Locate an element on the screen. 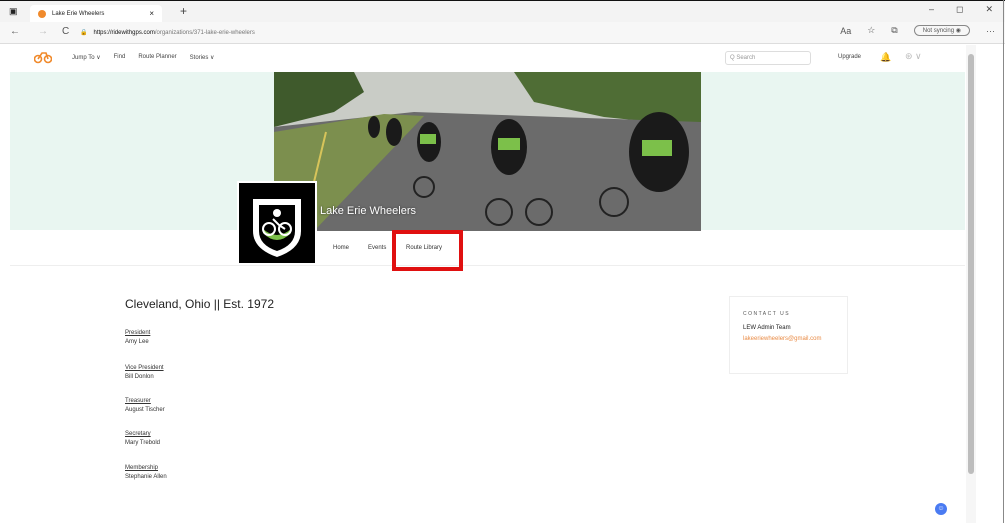  tab-close-icon: × is located at coordinates (151, 13).